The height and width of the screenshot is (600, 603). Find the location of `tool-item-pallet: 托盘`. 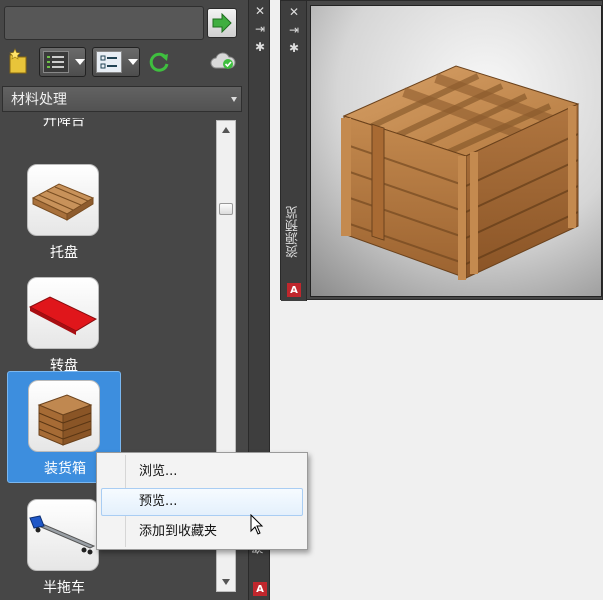

tool-item-pallet: 托盘 is located at coordinates (64, 212).